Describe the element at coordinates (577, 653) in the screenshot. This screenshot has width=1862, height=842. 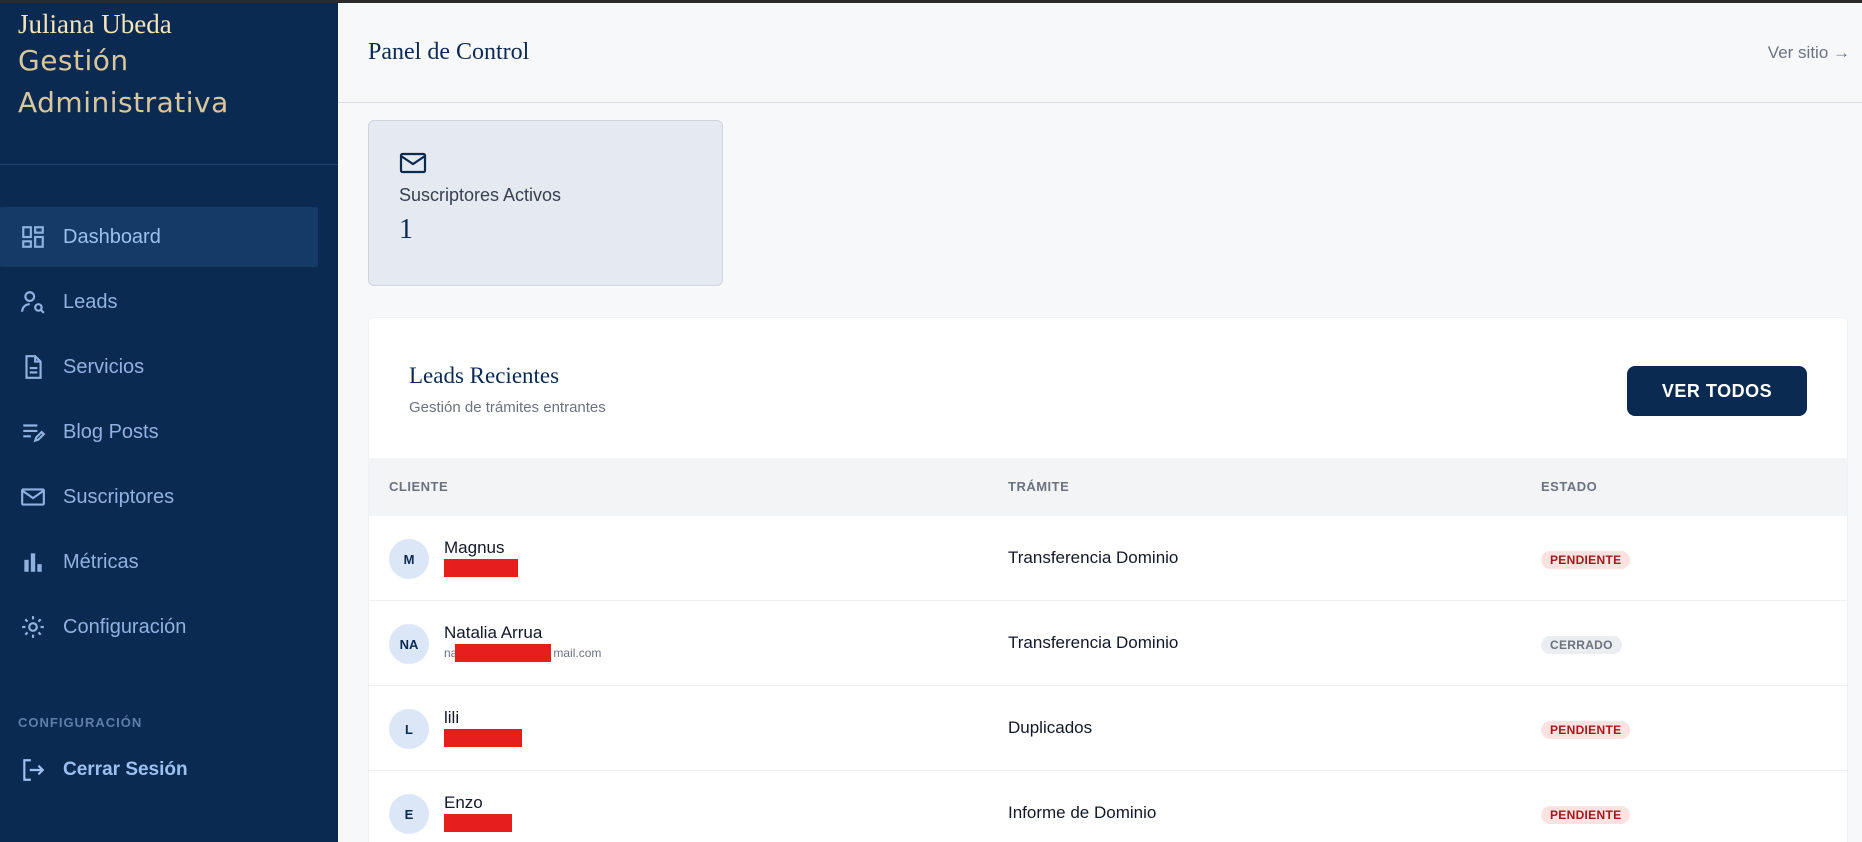
I see `client-email-suffix: mail.com` at that location.